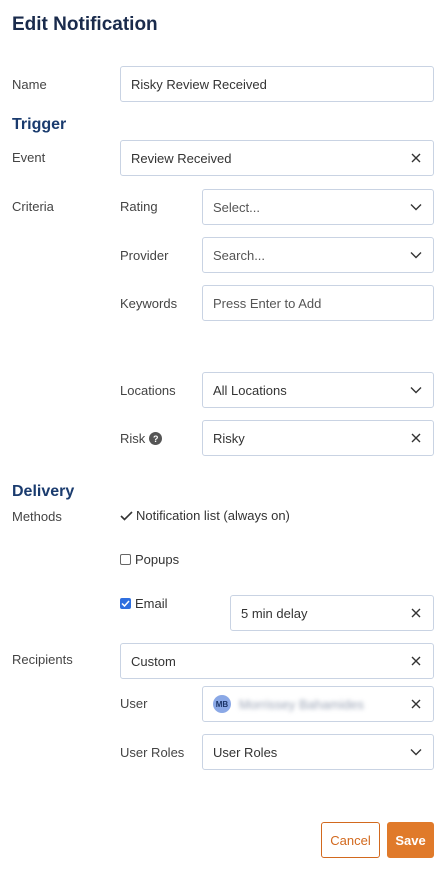 This screenshot has width=446, height=870. Describe the element at coordinates (332, 613) in the screenshot. I see `email-delay-select: 5 min delay` at that location.